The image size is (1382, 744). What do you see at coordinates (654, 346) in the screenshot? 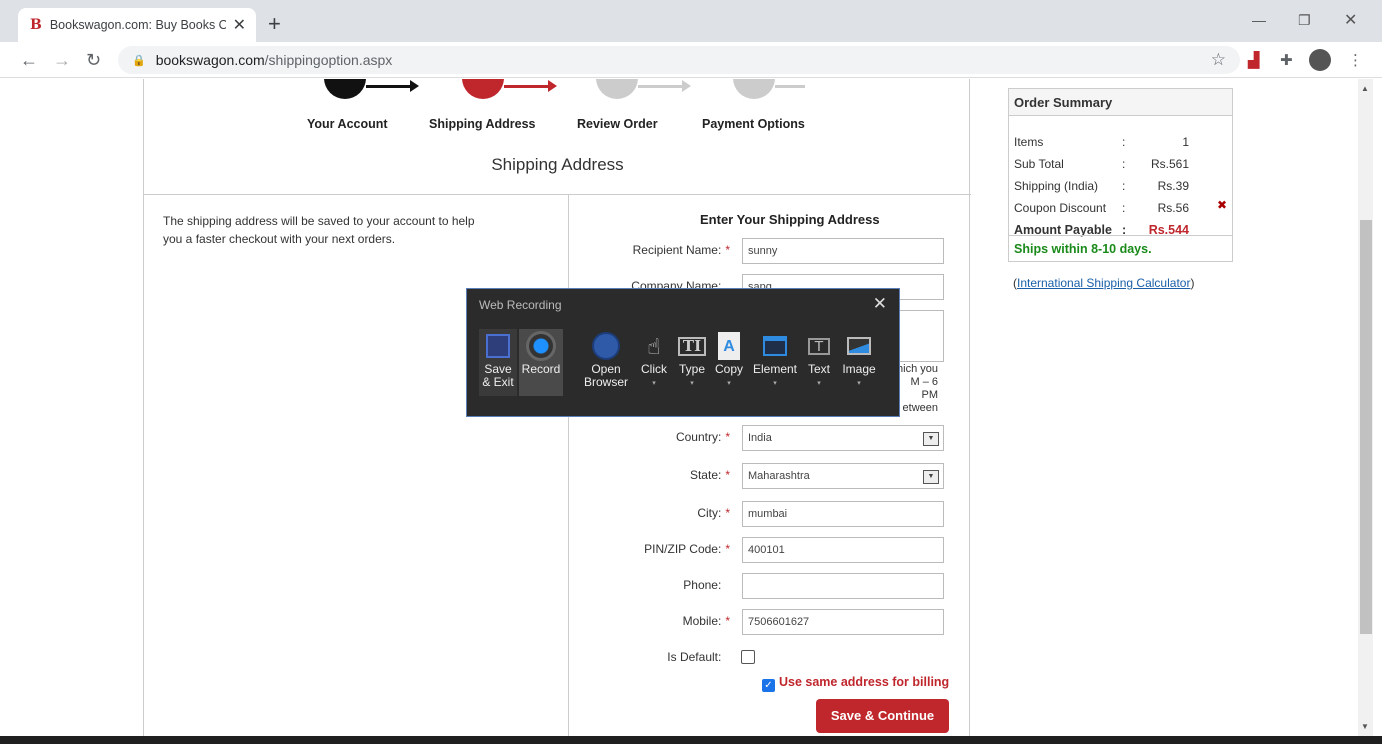
I see `pointer-click-icon: ☝` at bounding box center [654, 346].